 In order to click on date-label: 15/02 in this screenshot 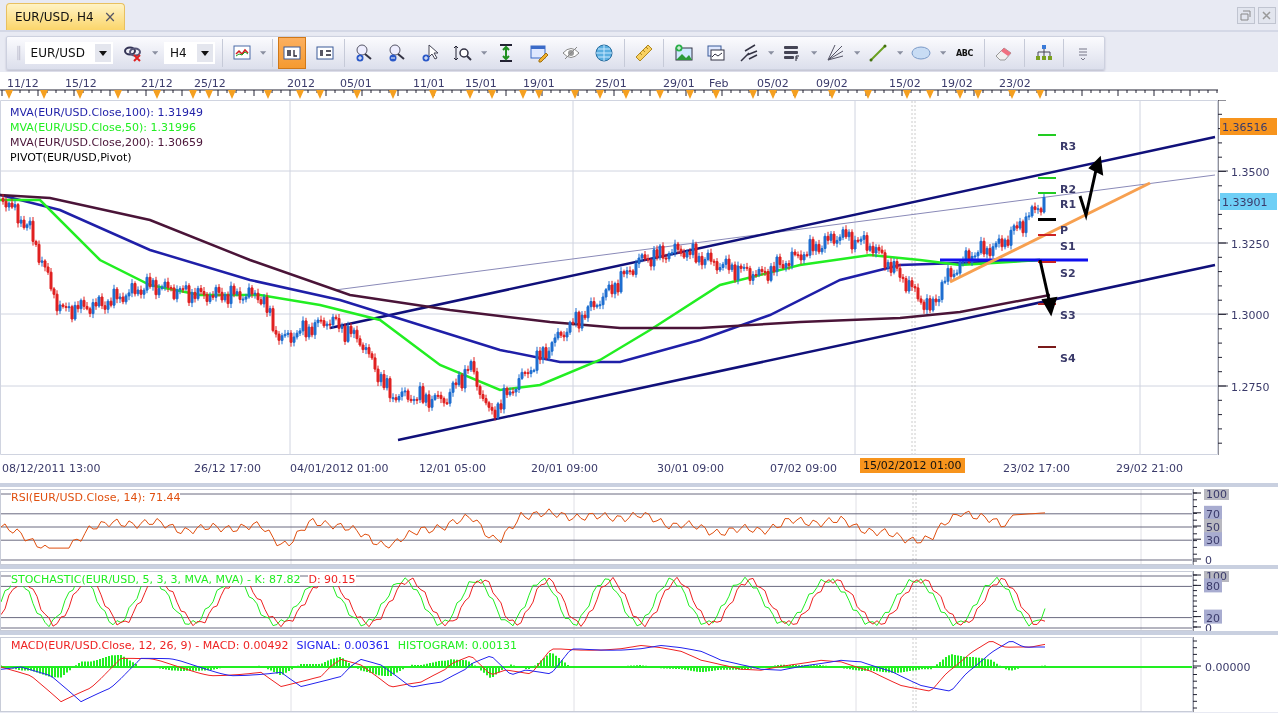, I will do `click(905, 83)`.